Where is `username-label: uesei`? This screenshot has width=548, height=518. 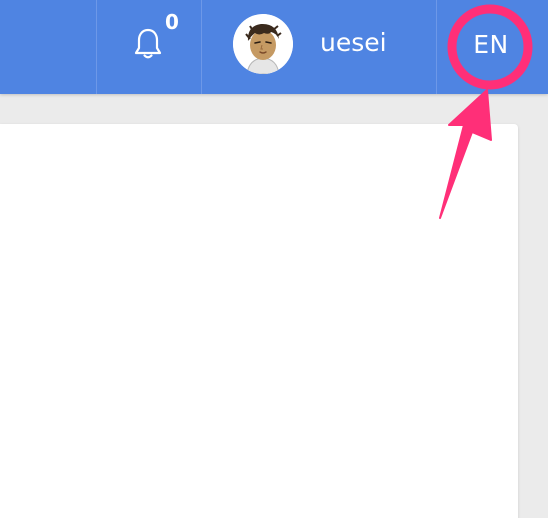 username-label: uesei is located at coordinates (353, 43).